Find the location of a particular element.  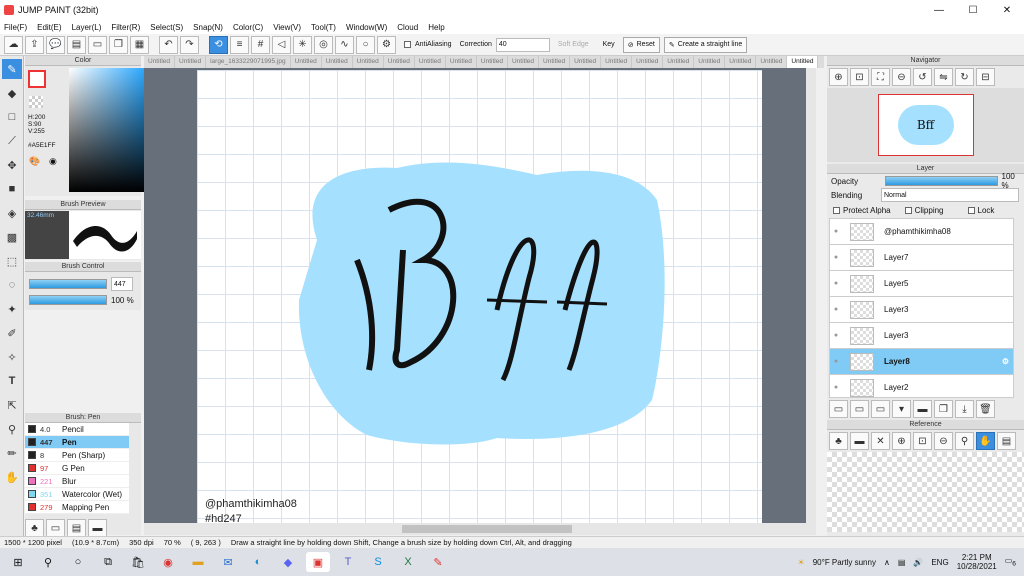

zoom-actual-icon: ⛶ is located at coordinates (880, 77).